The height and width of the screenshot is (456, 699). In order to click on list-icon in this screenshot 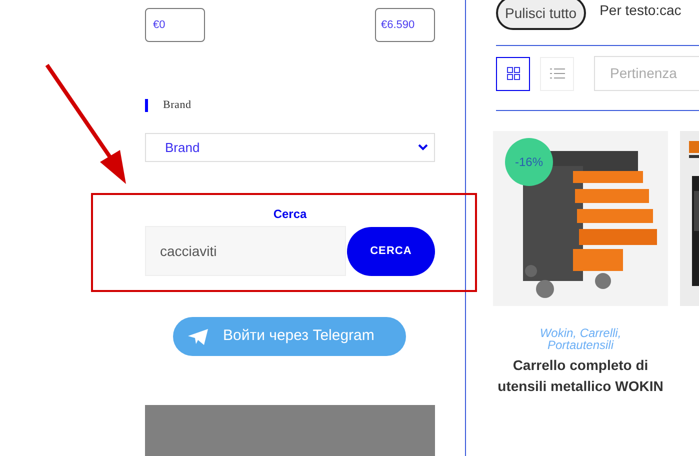, I will do `click(557, 73)`.